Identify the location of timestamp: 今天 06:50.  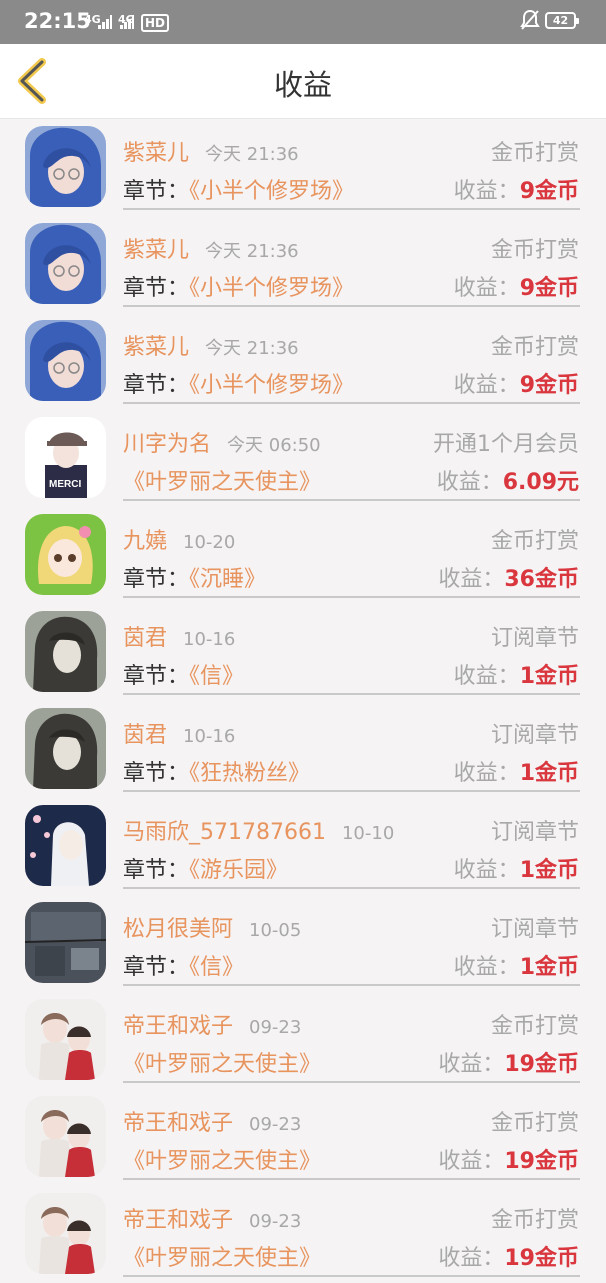
(274, 445).